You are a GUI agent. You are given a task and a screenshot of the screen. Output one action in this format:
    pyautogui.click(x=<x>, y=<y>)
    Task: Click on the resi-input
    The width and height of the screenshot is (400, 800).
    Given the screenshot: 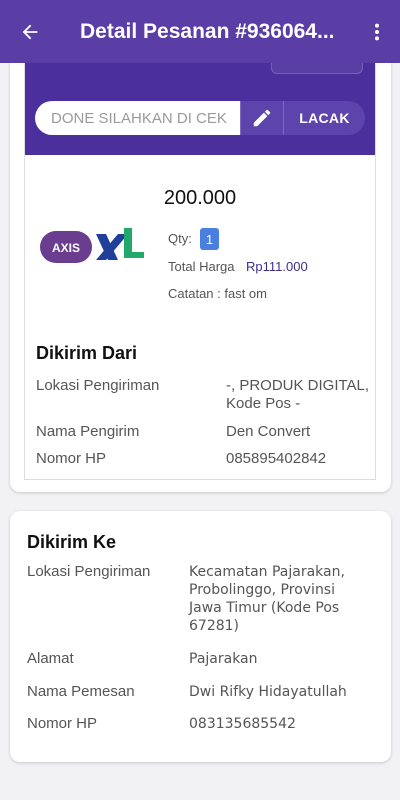 What is the action you would take?
    pyautogui.click(x=137, y=118)
    